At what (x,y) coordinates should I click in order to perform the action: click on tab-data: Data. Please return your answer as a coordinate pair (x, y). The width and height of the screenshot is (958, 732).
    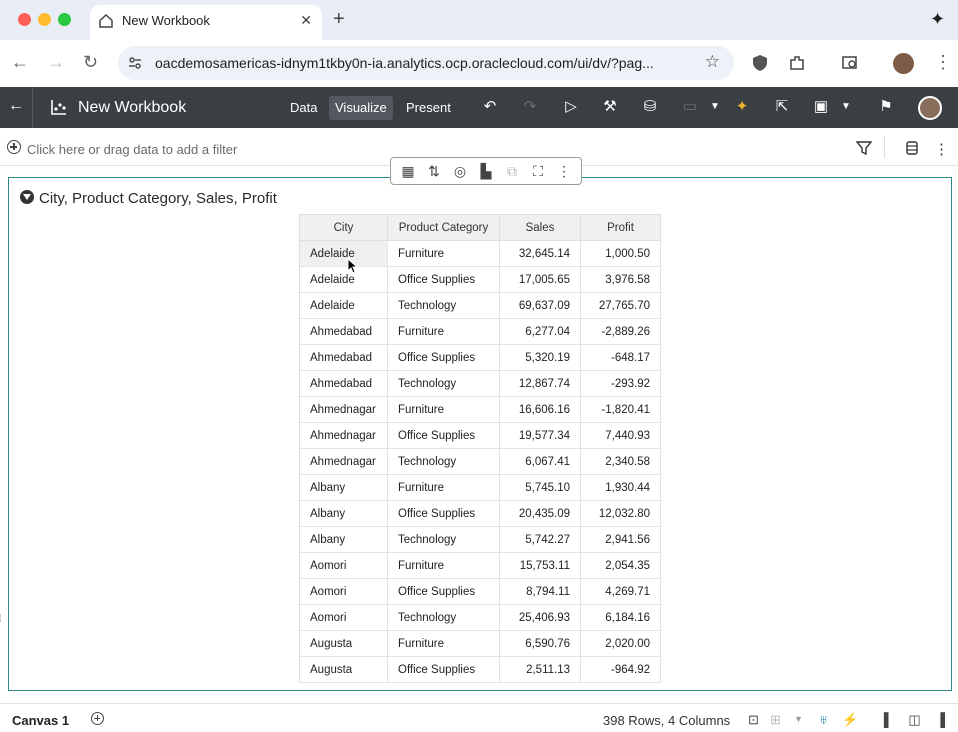
    Looking at the image, I should click on (303, 108).